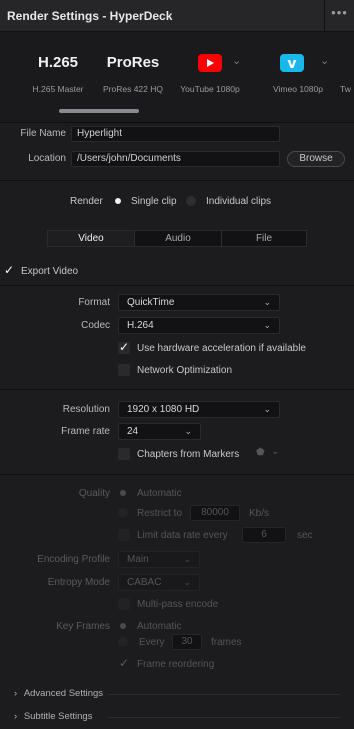 The height and width of the screenshot is (729, 354). I want to click on youtube-logo-icon, so click(210, 63).